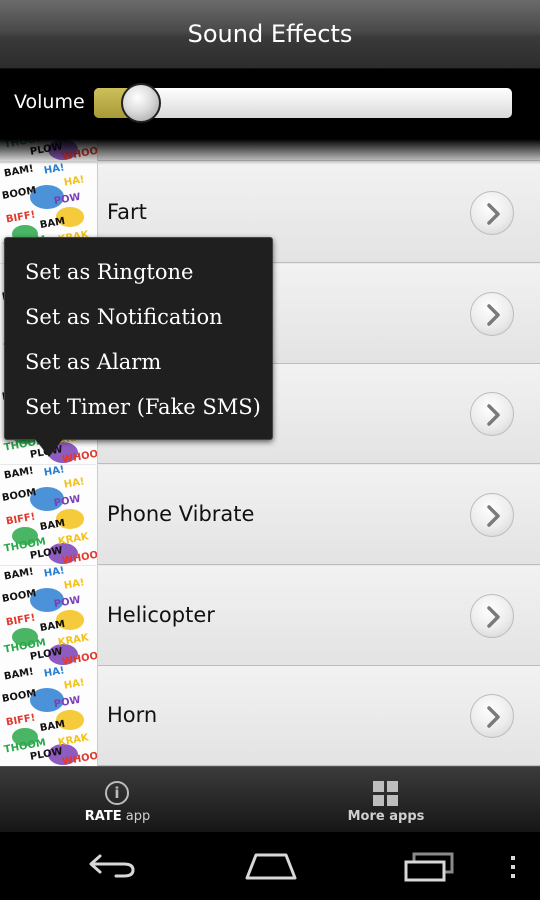 The width and height of the screenshot is (540, 900). What do you see at coordinates (513, 869) in the screenshot?
I see `overflow-menu-icon` at bounding box center [513, 869].